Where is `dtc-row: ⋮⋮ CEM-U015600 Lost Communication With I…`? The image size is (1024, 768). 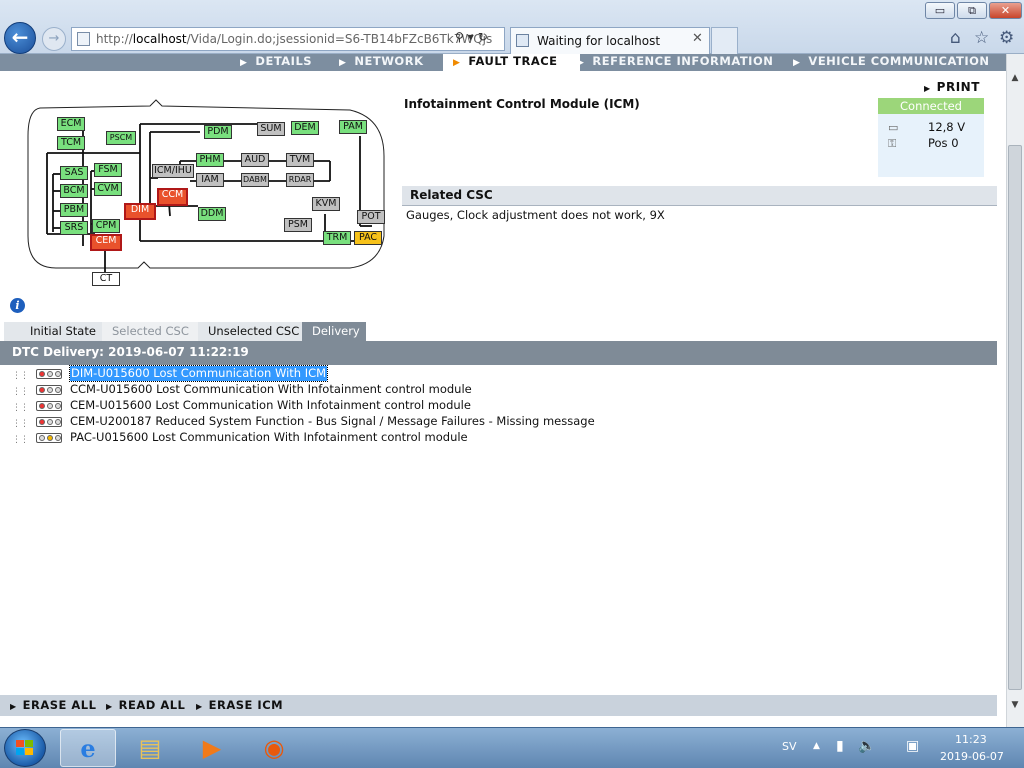
dtc-row: ⋮⋮ CEM-U015600 Lost Communication With I… is located at coordinates (502, 406).